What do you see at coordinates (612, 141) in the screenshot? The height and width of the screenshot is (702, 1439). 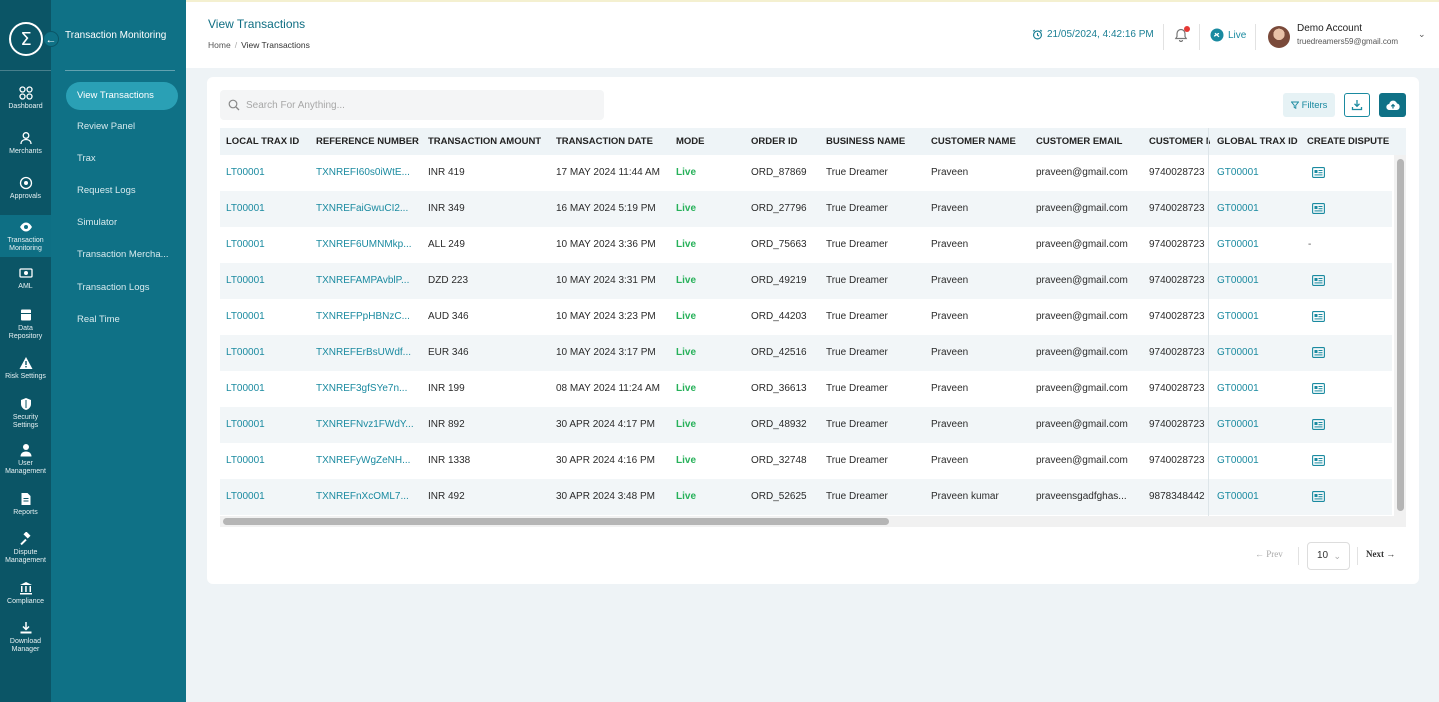 I see `column-header: TRANSACTION DATE` at bounding box center [612, 141].